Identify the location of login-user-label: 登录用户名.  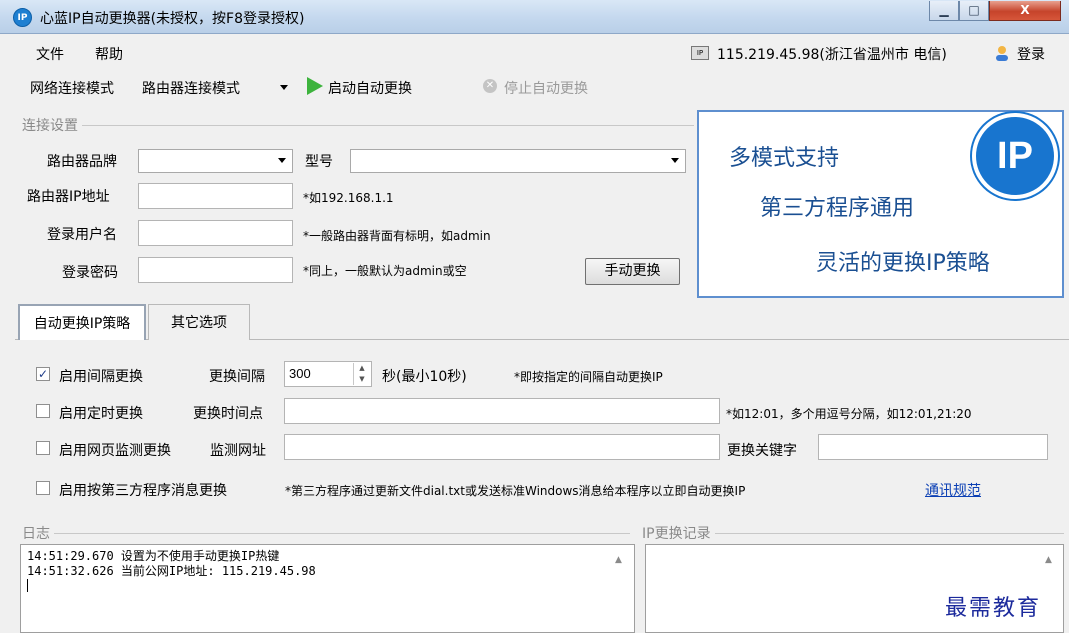
(82, 235).